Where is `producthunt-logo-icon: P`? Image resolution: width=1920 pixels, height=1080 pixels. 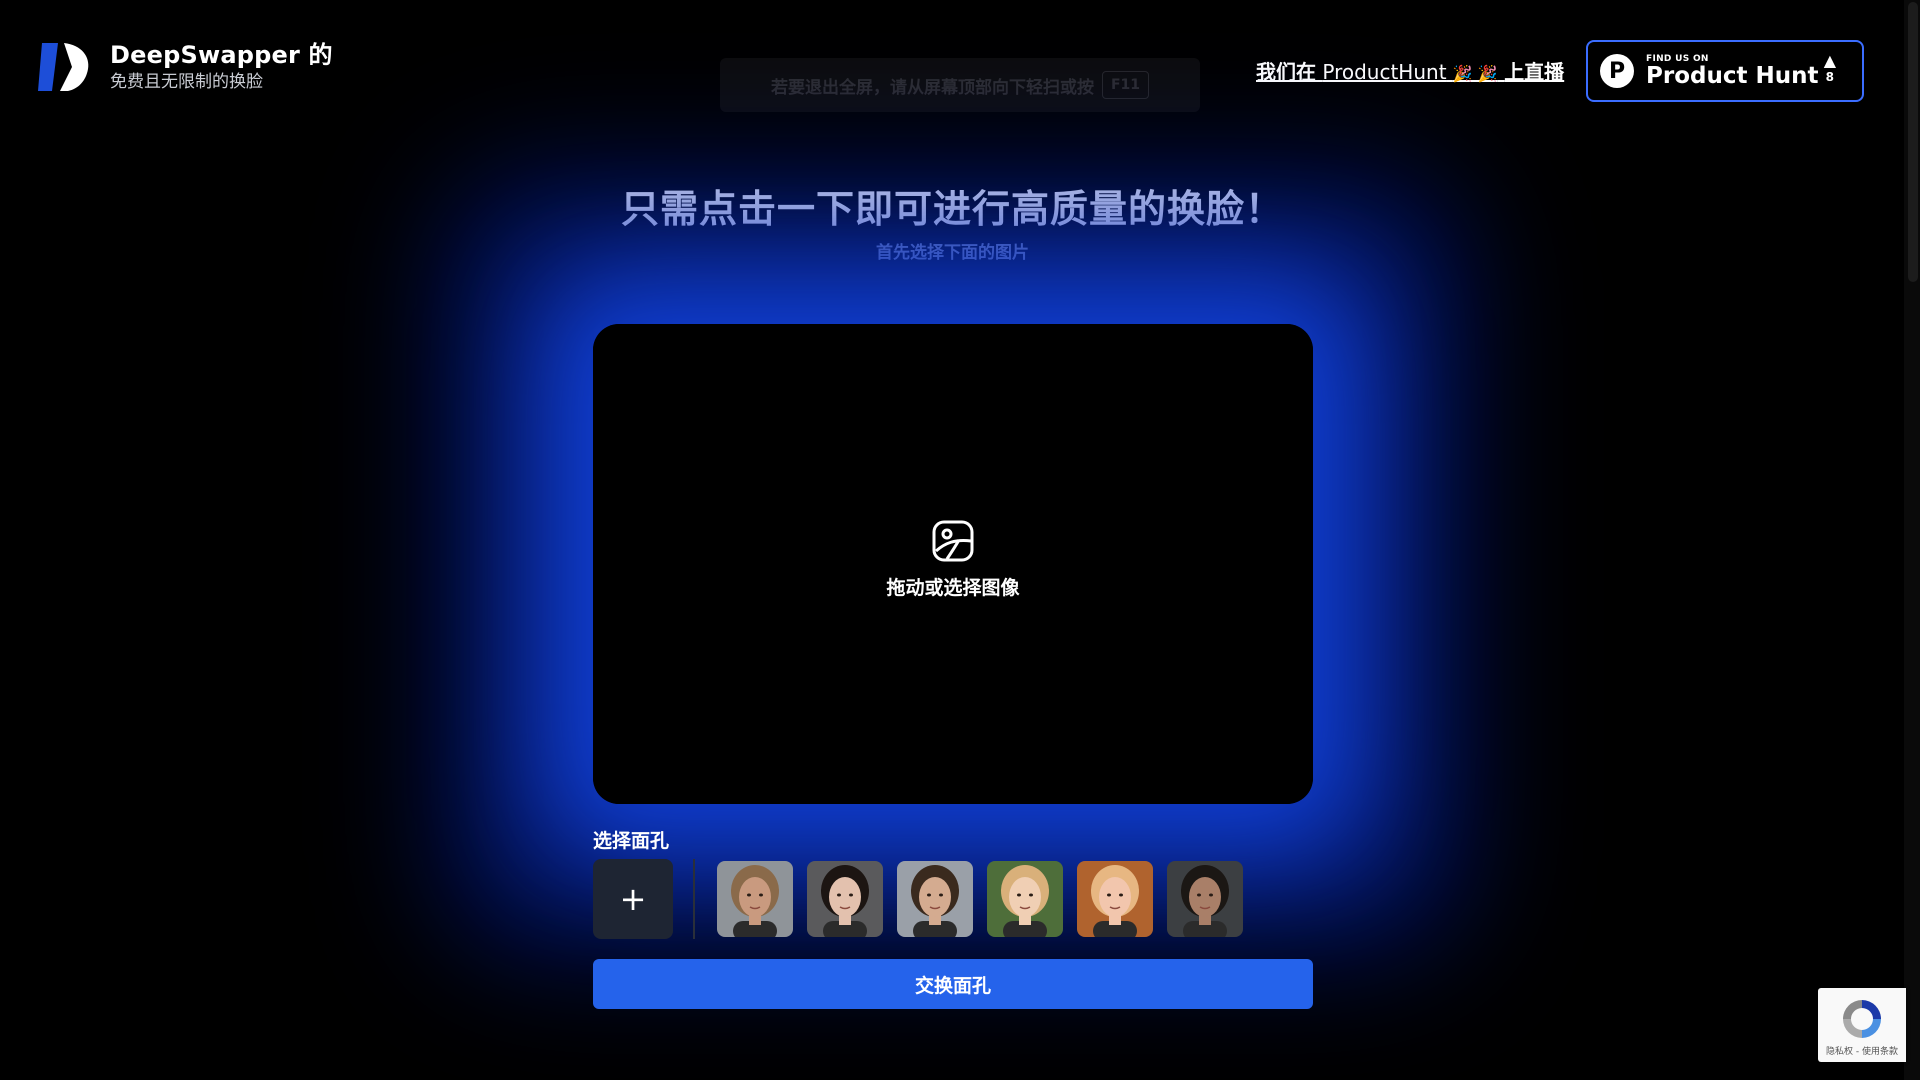
producthunt-logo-icon: P is located at coordinates (1617, 71).